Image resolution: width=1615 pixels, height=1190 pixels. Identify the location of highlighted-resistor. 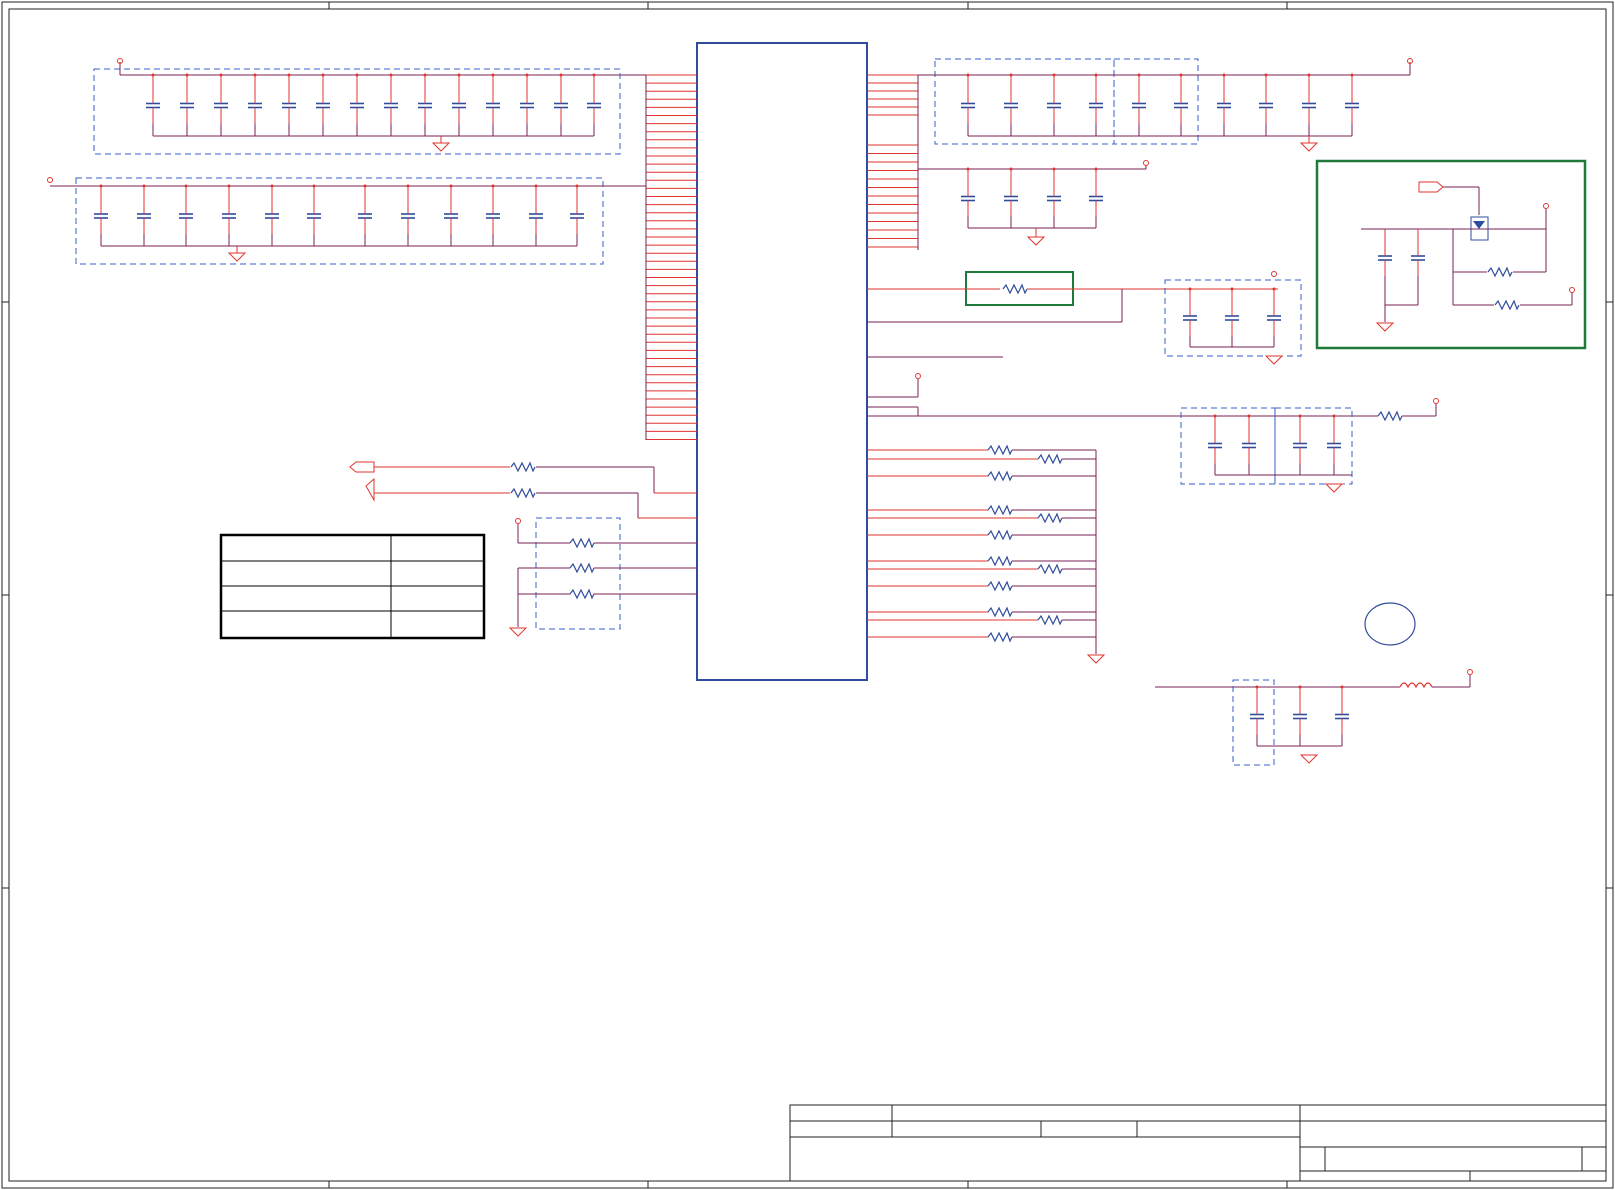
(1072, 314).